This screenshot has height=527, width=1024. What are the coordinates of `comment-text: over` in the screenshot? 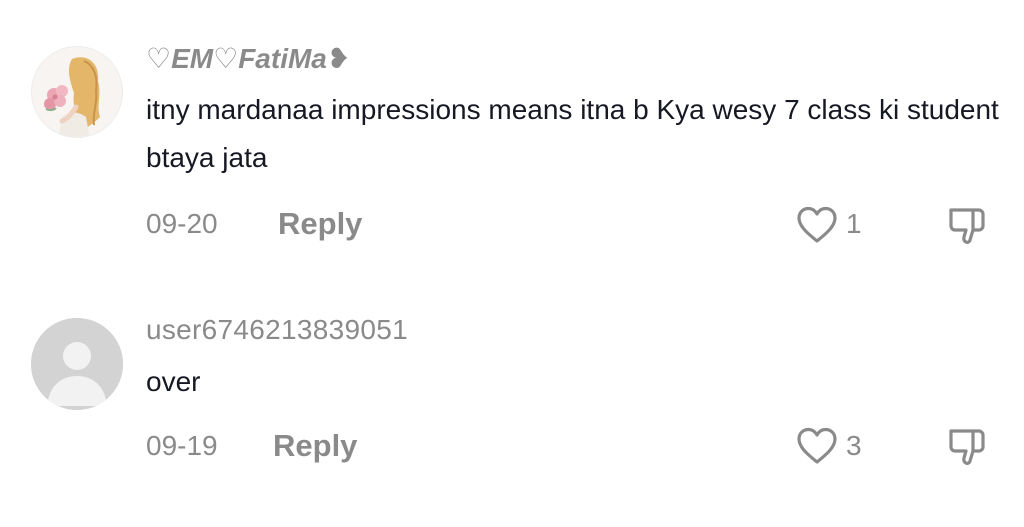 It's located at (173, 381).